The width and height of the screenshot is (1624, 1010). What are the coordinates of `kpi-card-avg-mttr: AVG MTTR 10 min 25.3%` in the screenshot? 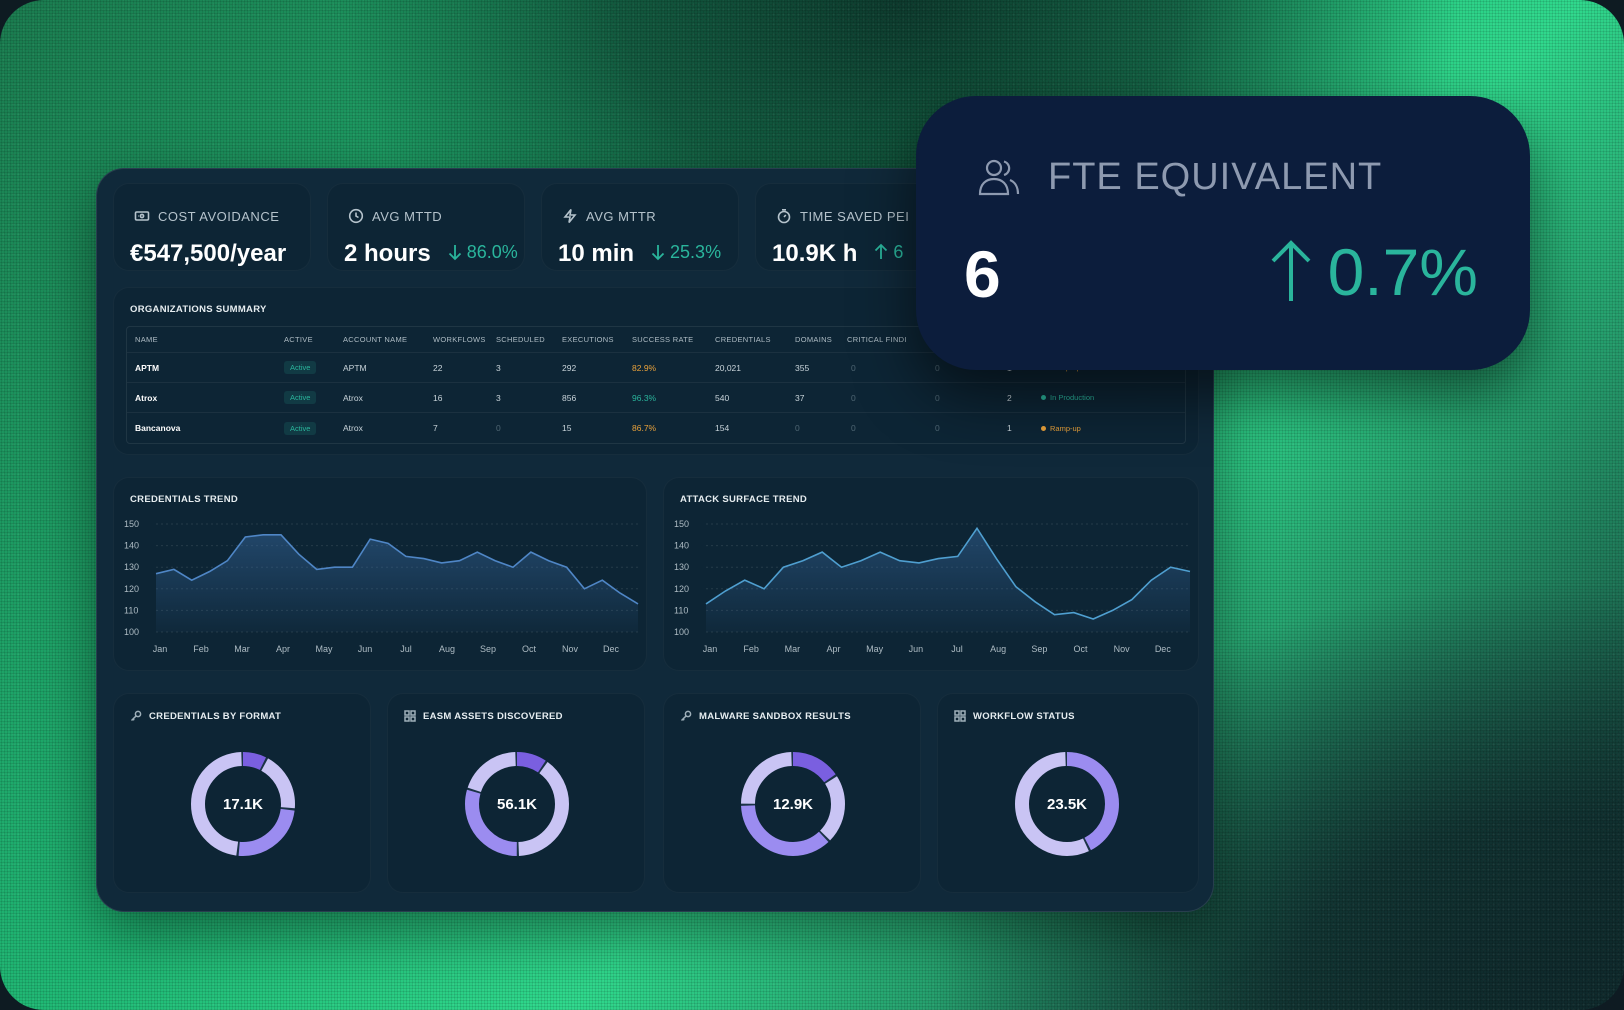 It's located at (640, 227).